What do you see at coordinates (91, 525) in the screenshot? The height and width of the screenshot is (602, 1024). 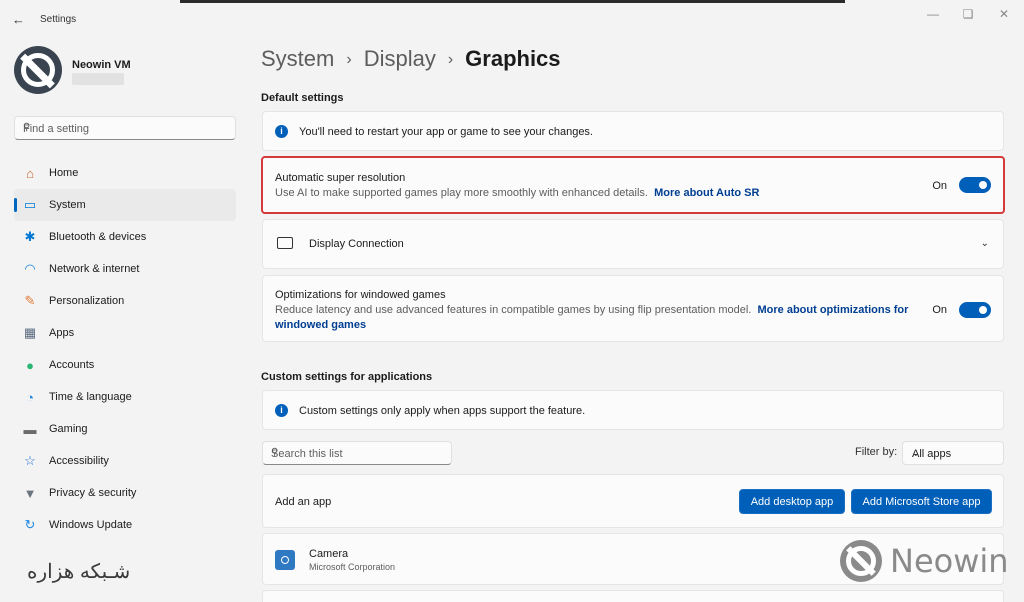 I see `sidebar-item-label: Windows Update` at bounding box center [91, 525].